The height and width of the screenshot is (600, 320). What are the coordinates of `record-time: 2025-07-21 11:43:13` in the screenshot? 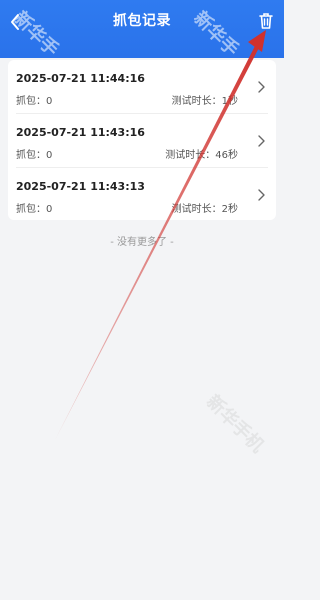 It's located at (80, 186).